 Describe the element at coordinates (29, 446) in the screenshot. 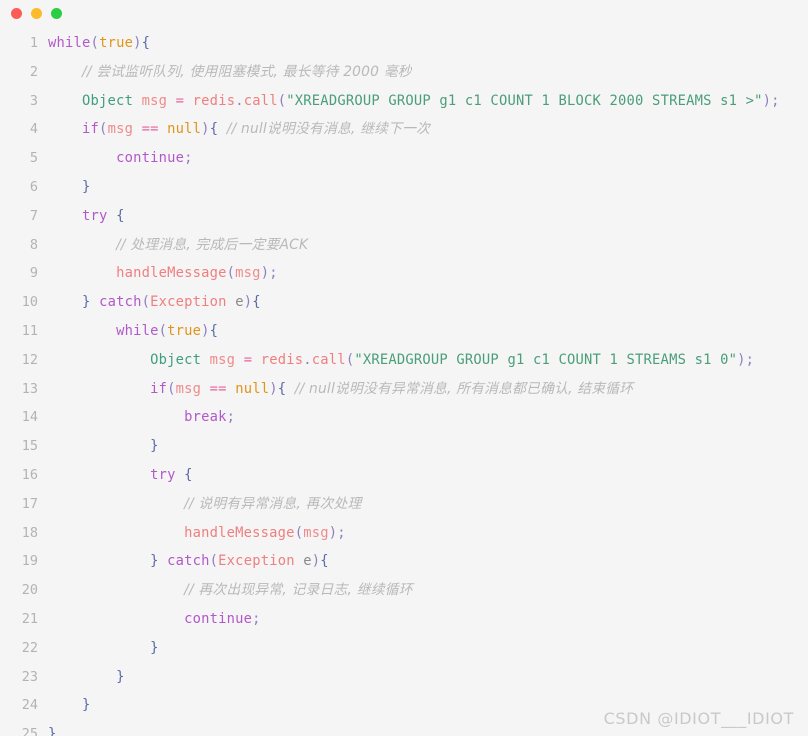

I see `line-number: 15` at that location.